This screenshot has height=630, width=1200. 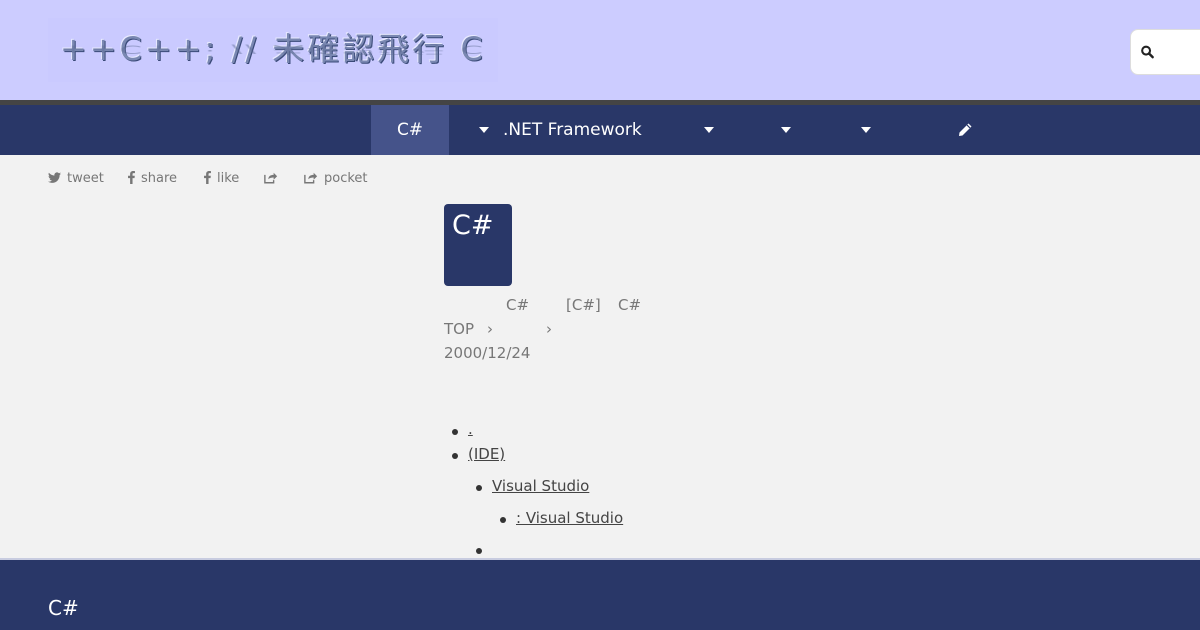 I want to click on tag-csharp: C#, so click(x=517, y=305).